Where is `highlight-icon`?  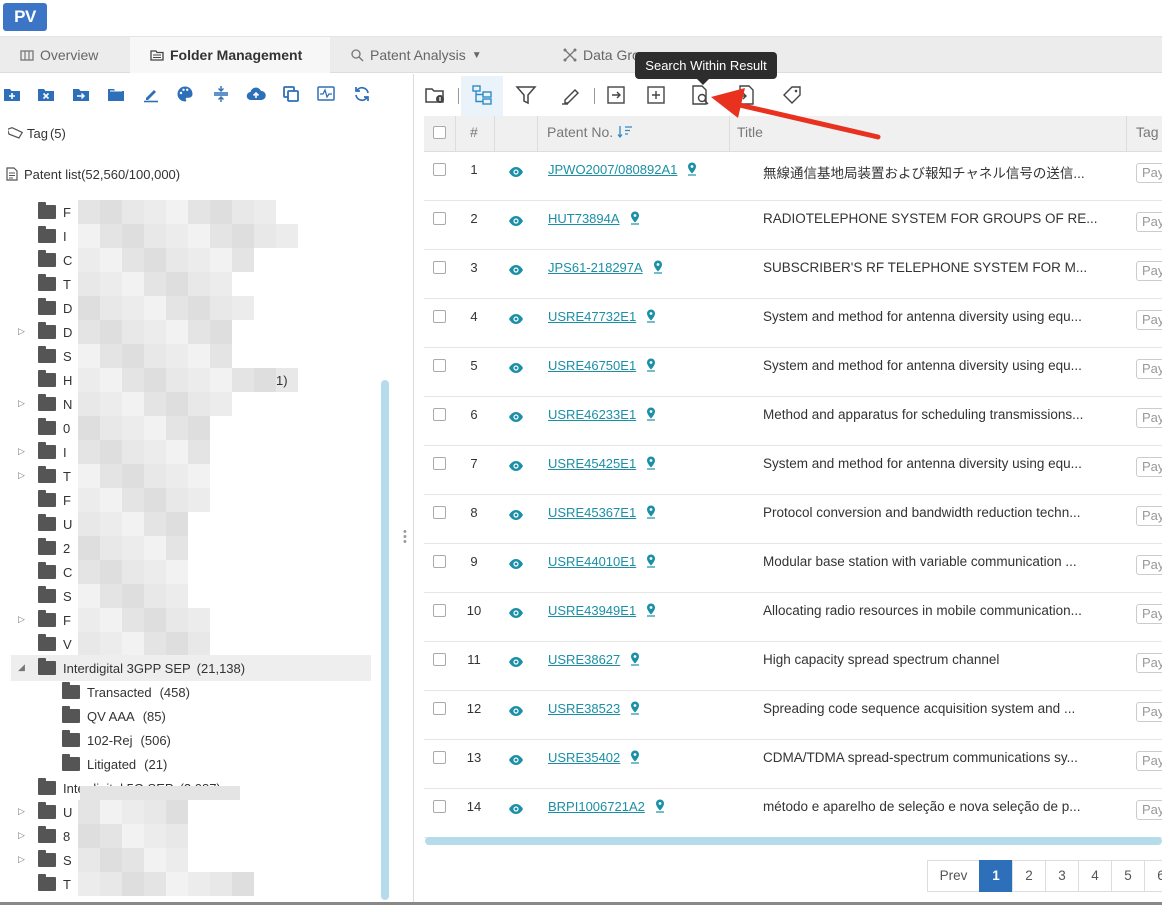
highlight-icon is located at coordinates (570, 95).